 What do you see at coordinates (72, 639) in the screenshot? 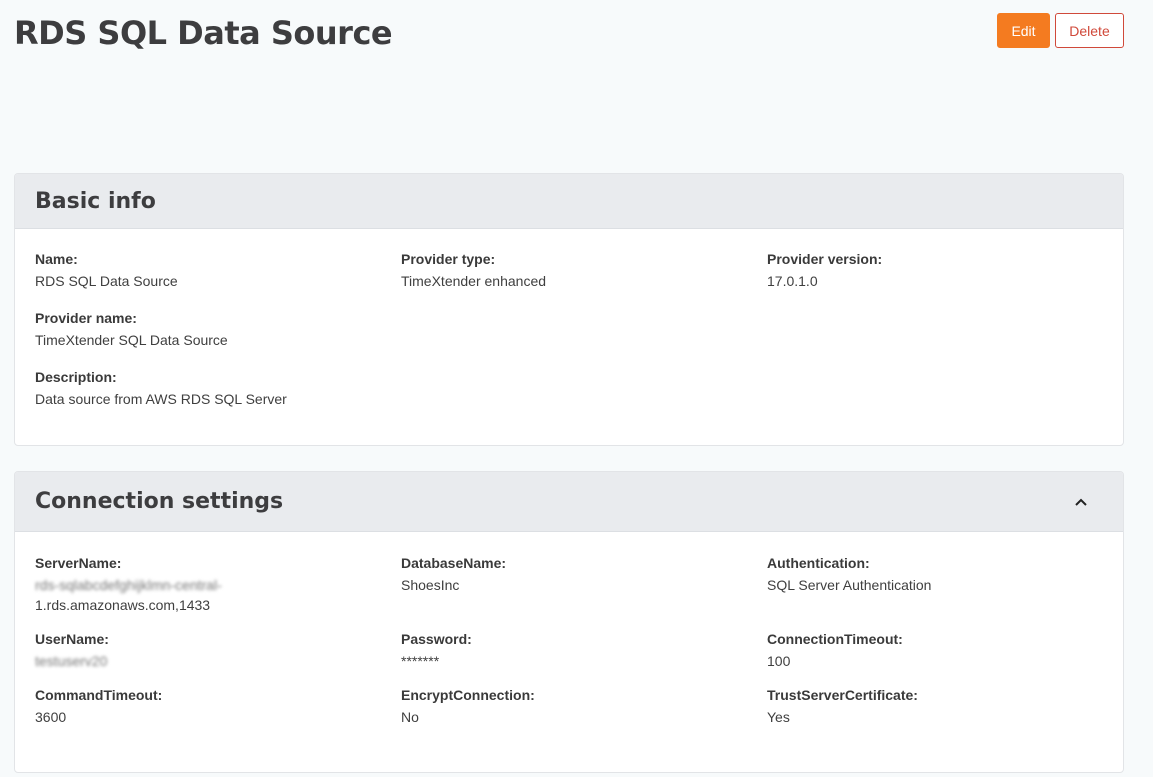
I see `field-label: UserName:` at bounding box center [72, 639].